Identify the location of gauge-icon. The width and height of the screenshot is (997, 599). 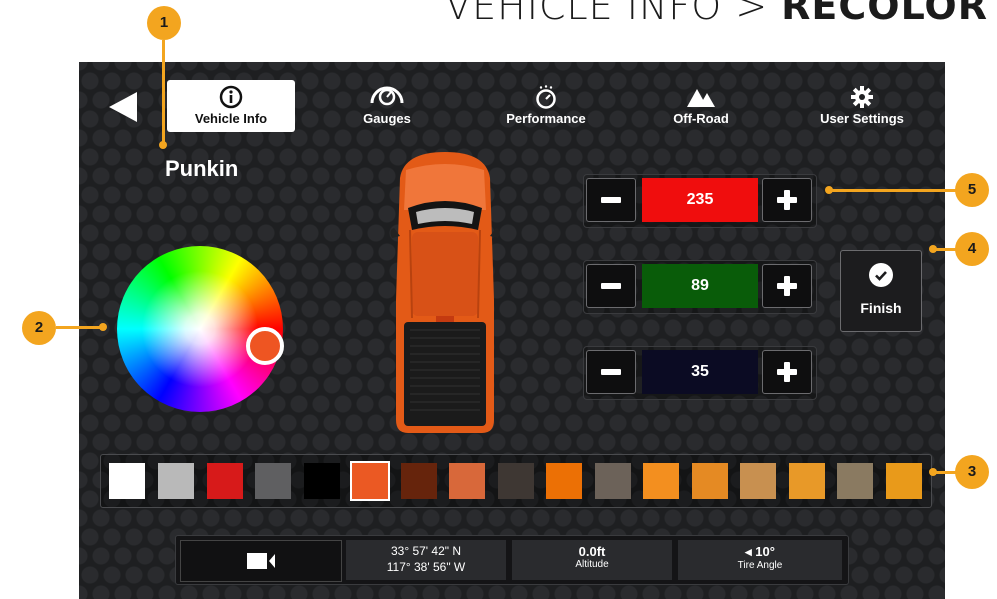
(387, 97).